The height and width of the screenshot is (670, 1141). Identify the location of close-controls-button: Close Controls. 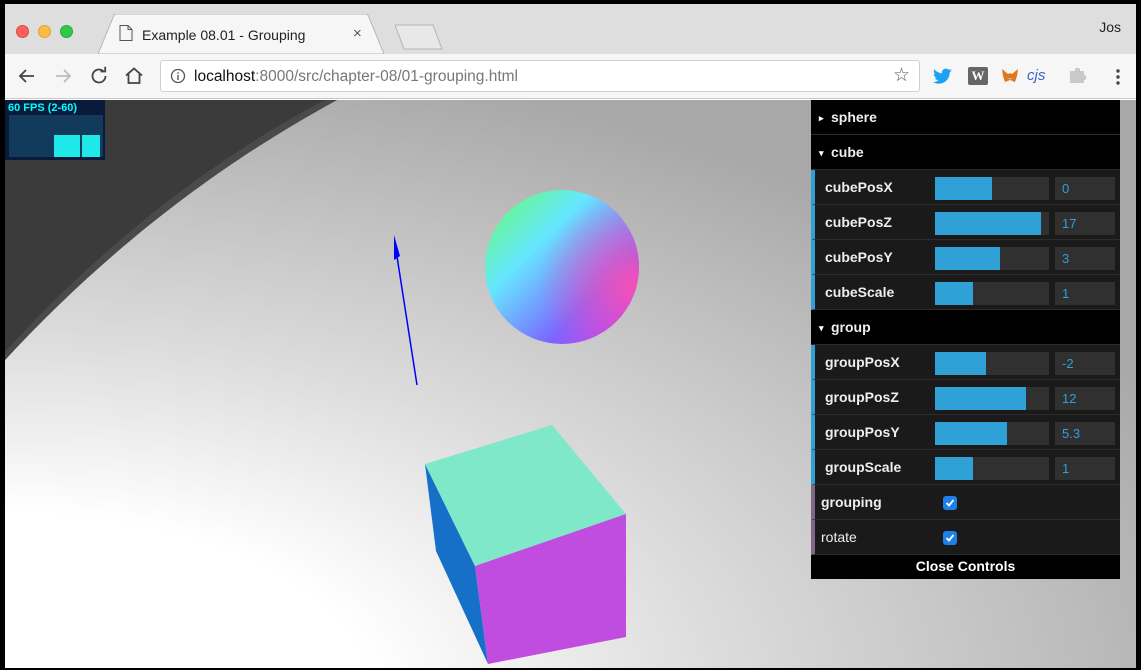
(965, 567).